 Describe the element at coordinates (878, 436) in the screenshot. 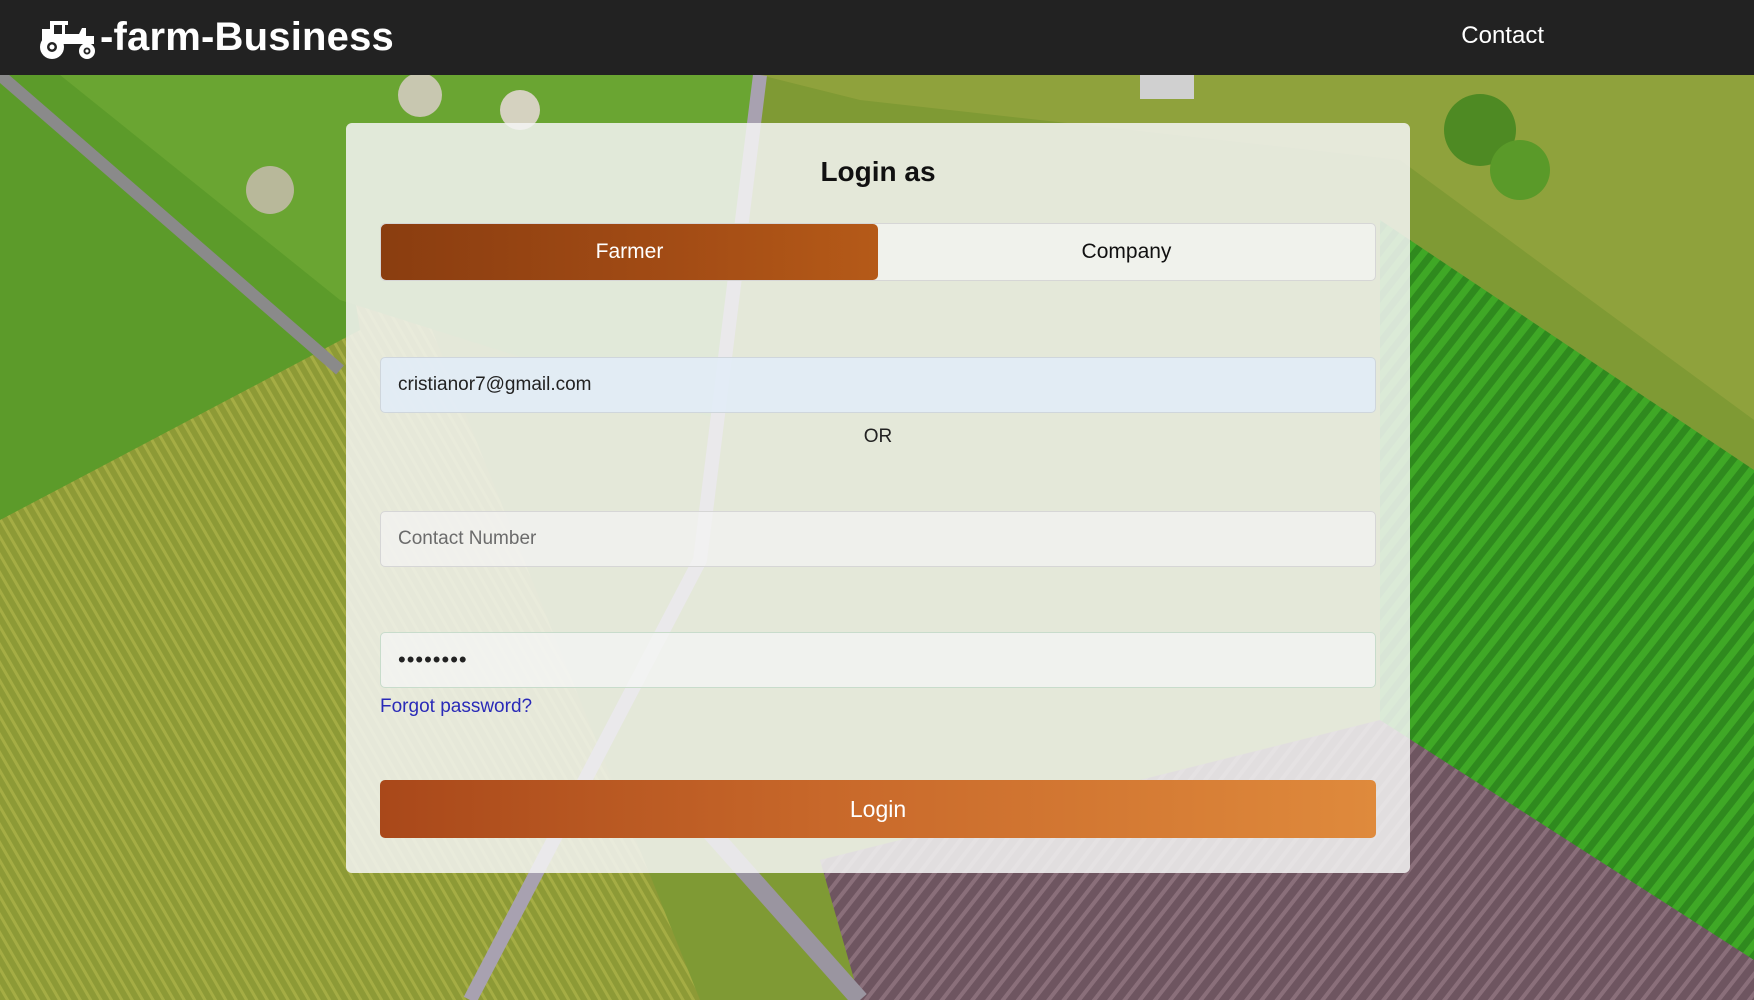

I see `or-divider: OR` at that location.